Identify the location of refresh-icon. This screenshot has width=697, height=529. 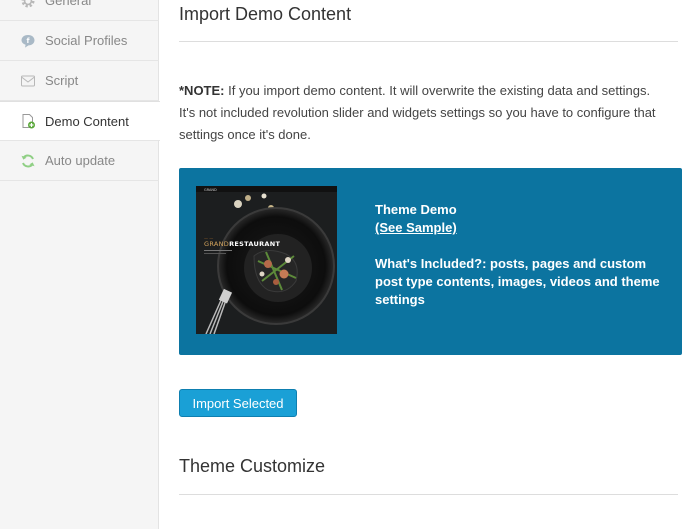
(28, 161).